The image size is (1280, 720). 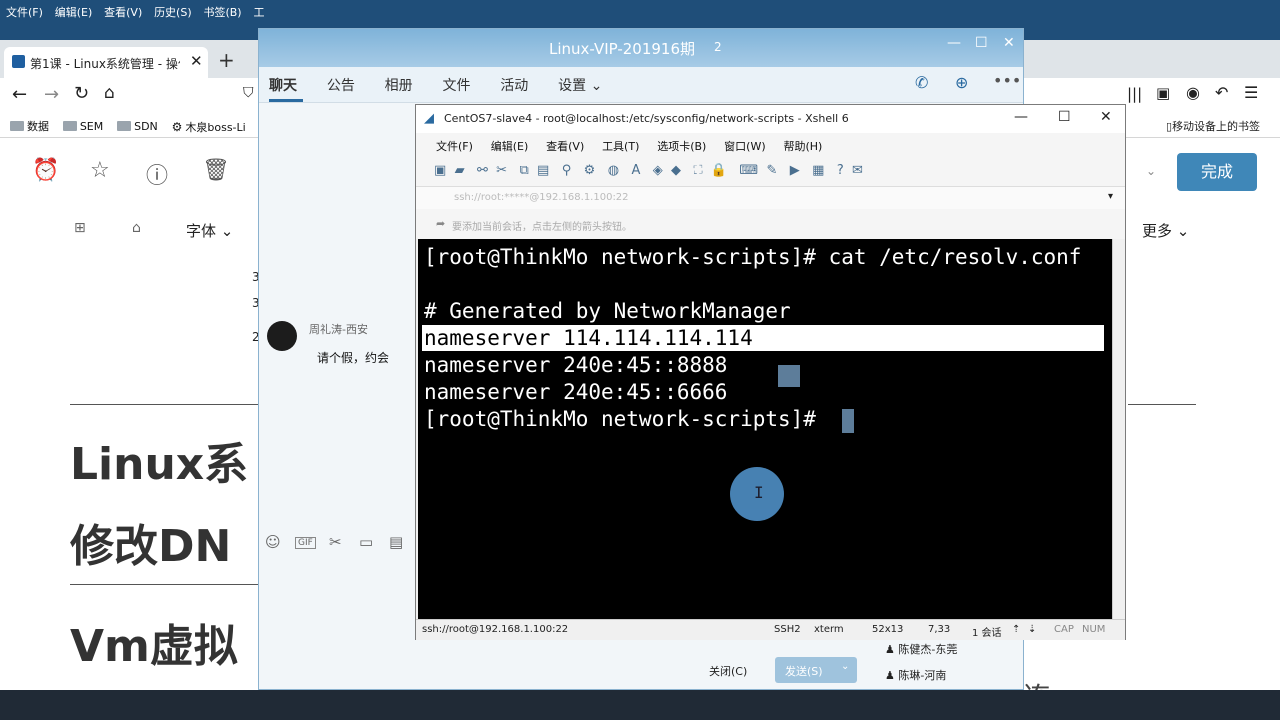 What do you see at coordinates (1016, 629) in the screenshot?
I see `upload-icon: ⇡` at bounding box center [1016, 629].